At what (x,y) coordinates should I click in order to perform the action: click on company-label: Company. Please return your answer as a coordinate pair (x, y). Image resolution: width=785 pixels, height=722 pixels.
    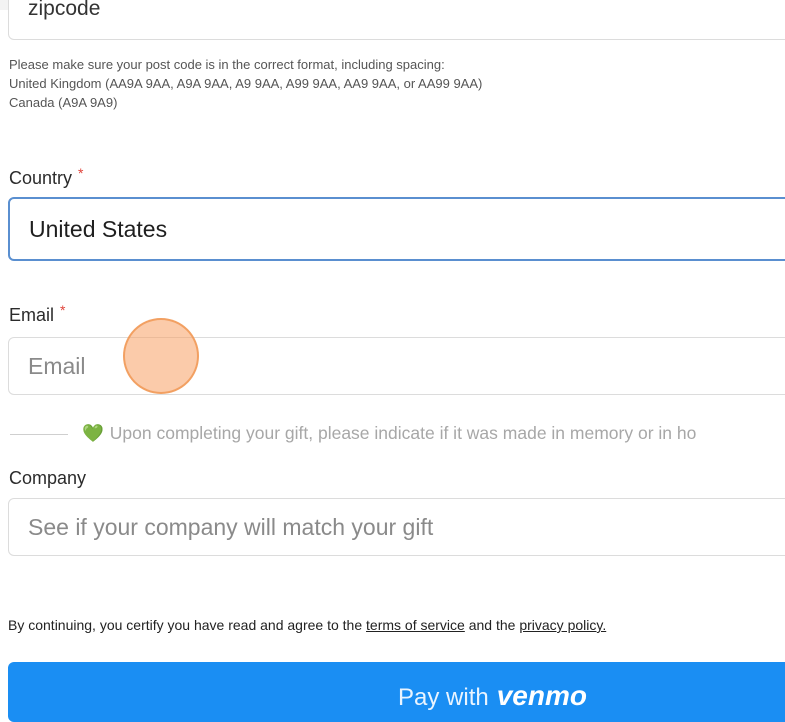
    Looking at the image, I should click on (47, 478).